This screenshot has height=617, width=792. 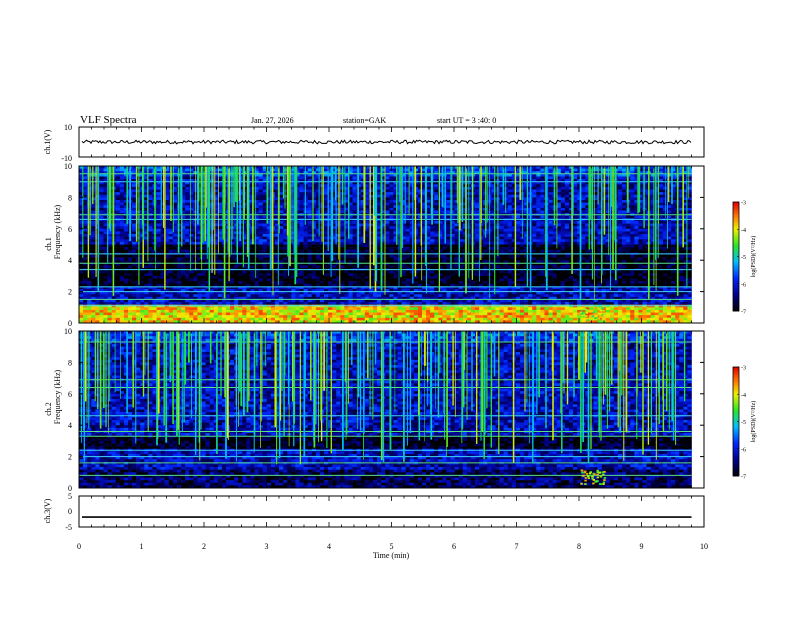 What do you see at coordinates (108, 120) in the screenshot?
I see `figure-title: VLF Spectra` at bounding box center [108, 120].